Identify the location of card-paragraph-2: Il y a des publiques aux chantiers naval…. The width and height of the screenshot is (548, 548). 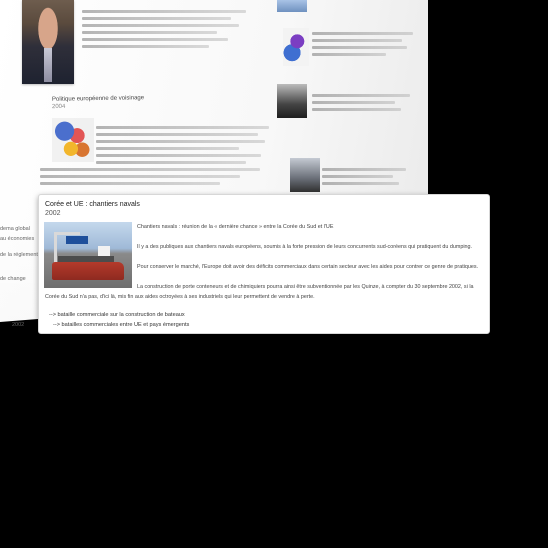
(305, 247).